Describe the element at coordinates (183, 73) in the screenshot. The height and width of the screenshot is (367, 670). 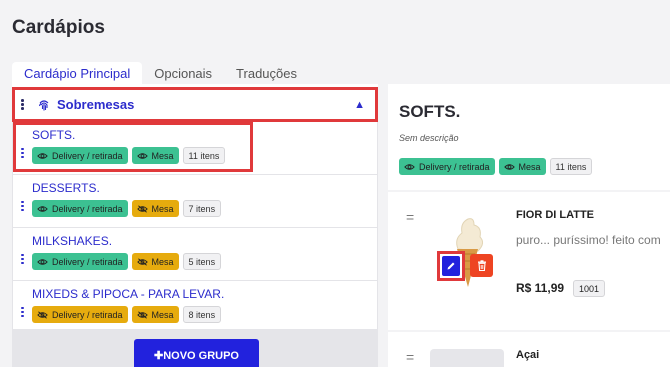
I see `tab-opcionais: Opcionais` at that location.